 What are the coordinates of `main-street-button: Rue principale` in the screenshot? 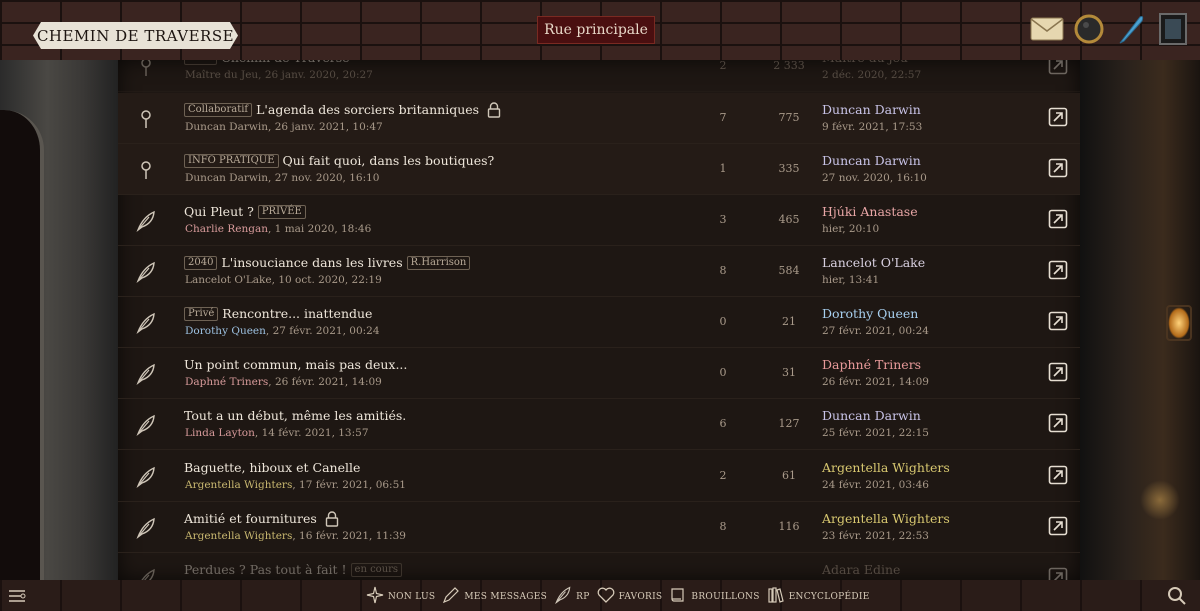 It's located at (596, 30).